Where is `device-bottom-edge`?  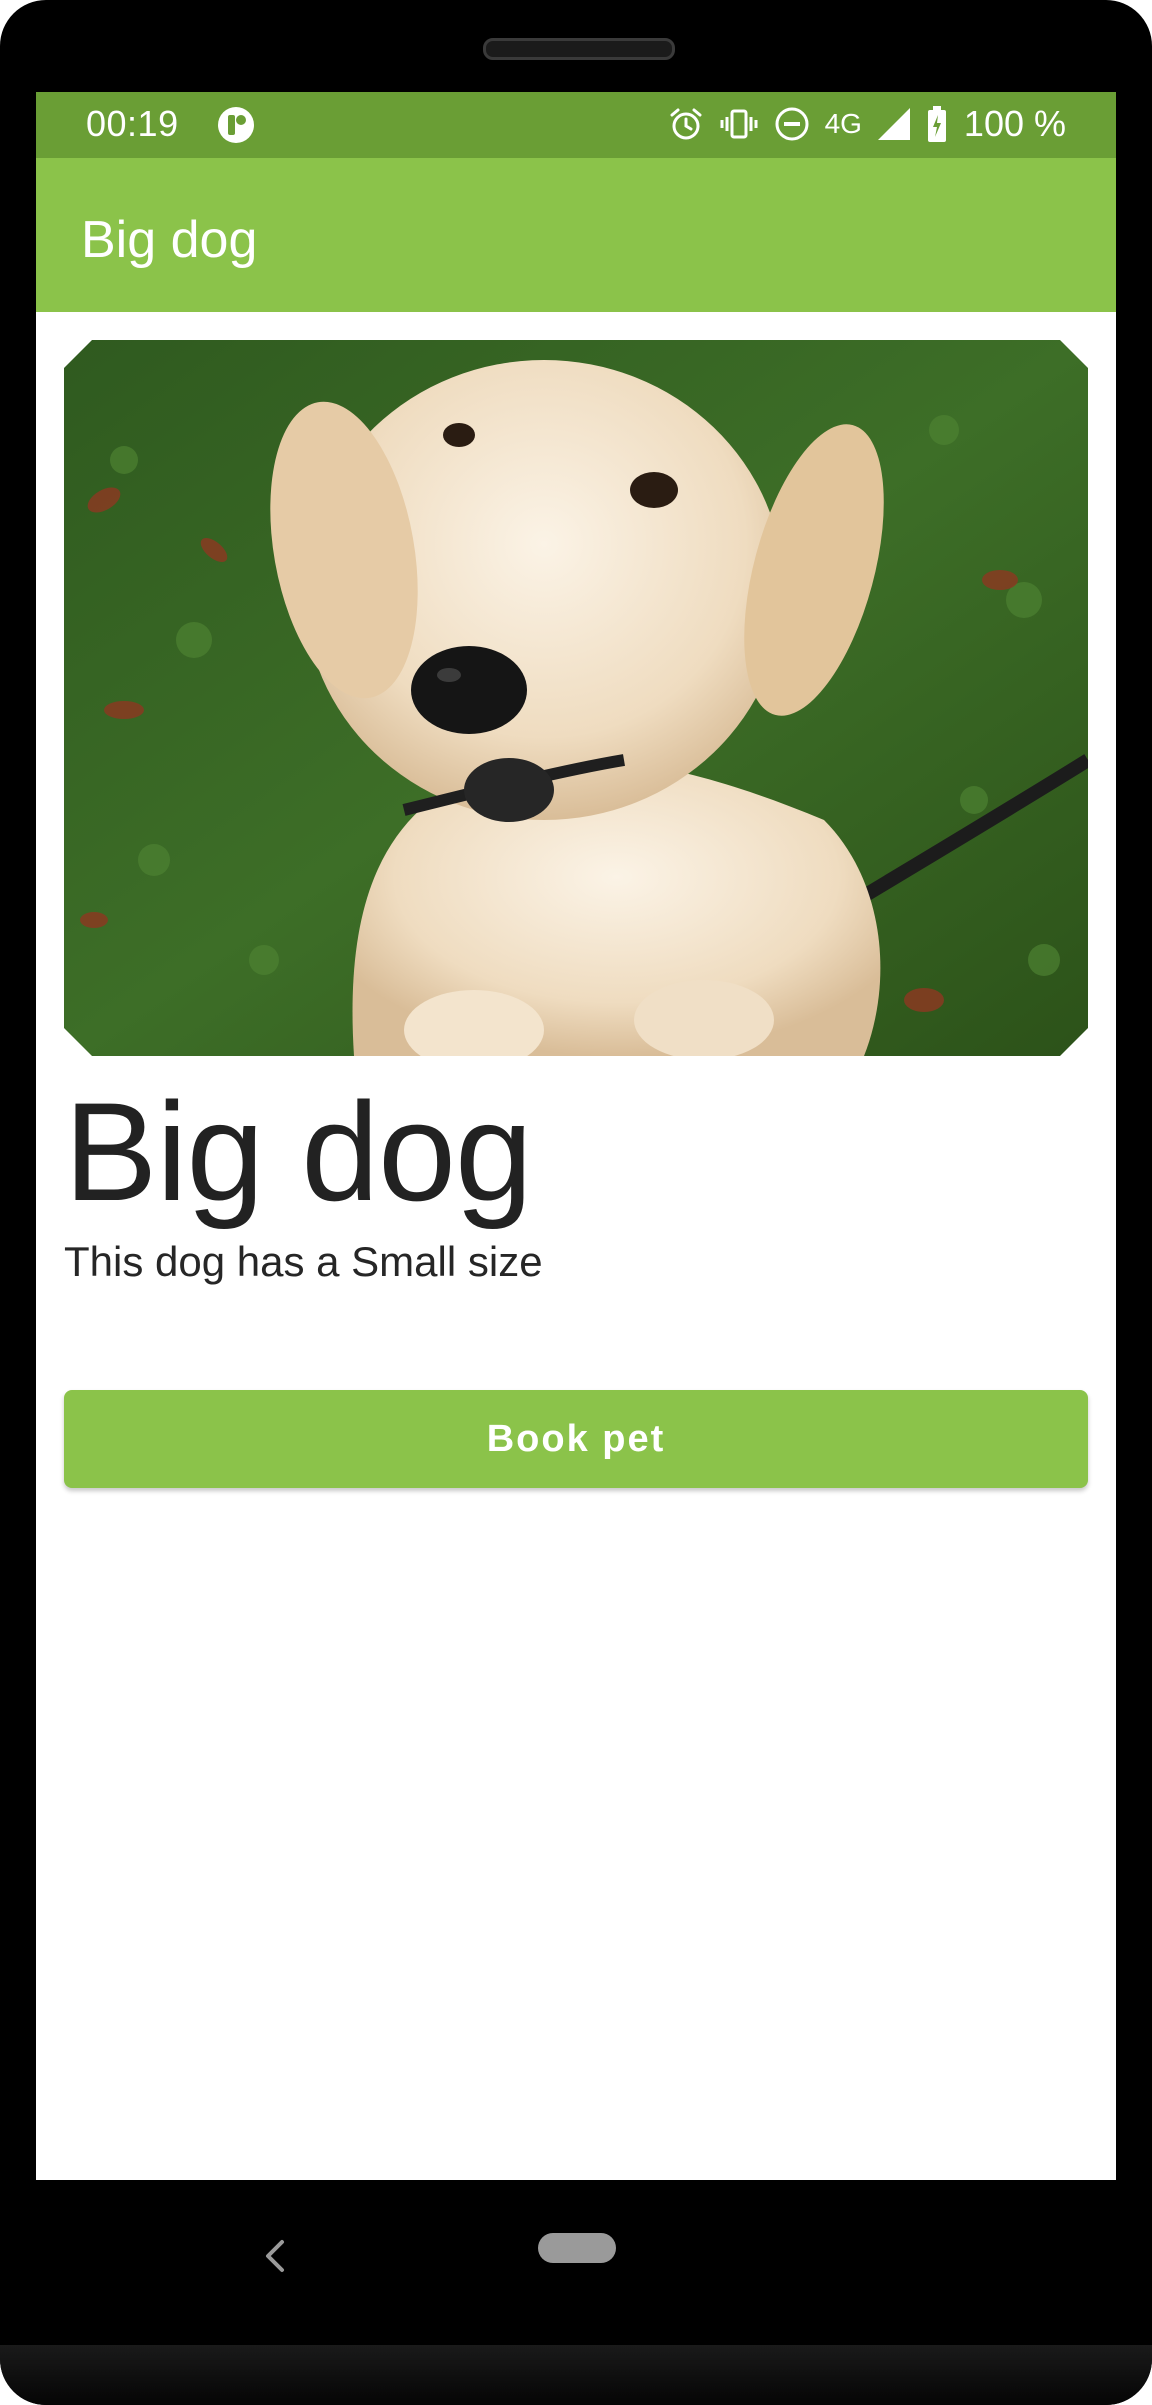
device-bottom-edge is located at coordinates (576, 2375).